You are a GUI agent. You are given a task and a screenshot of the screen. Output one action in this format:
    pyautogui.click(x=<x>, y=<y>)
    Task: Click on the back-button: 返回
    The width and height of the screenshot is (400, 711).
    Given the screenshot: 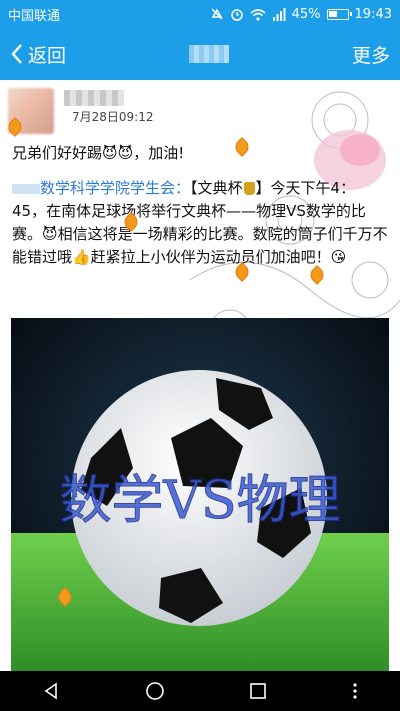 What is the action you would take?
    pyautogui.click(x=38, y=54)
    